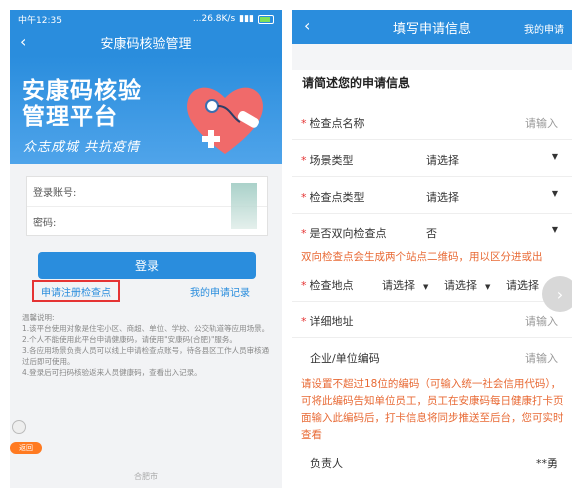 The height and width of the screenshot is (495, 582). What do you see at coordinates (19, 427) in the screenshot?
I see `dice-icon` at bounding box center [19, 427].